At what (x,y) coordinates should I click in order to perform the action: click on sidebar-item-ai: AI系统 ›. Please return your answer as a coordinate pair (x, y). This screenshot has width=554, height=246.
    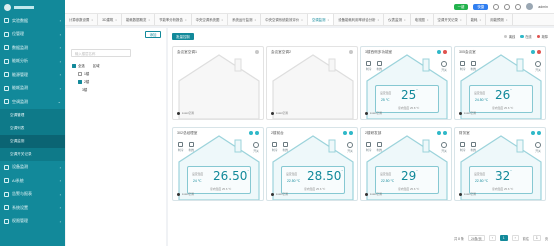
    Looking at the image, I should click on (32, 181).